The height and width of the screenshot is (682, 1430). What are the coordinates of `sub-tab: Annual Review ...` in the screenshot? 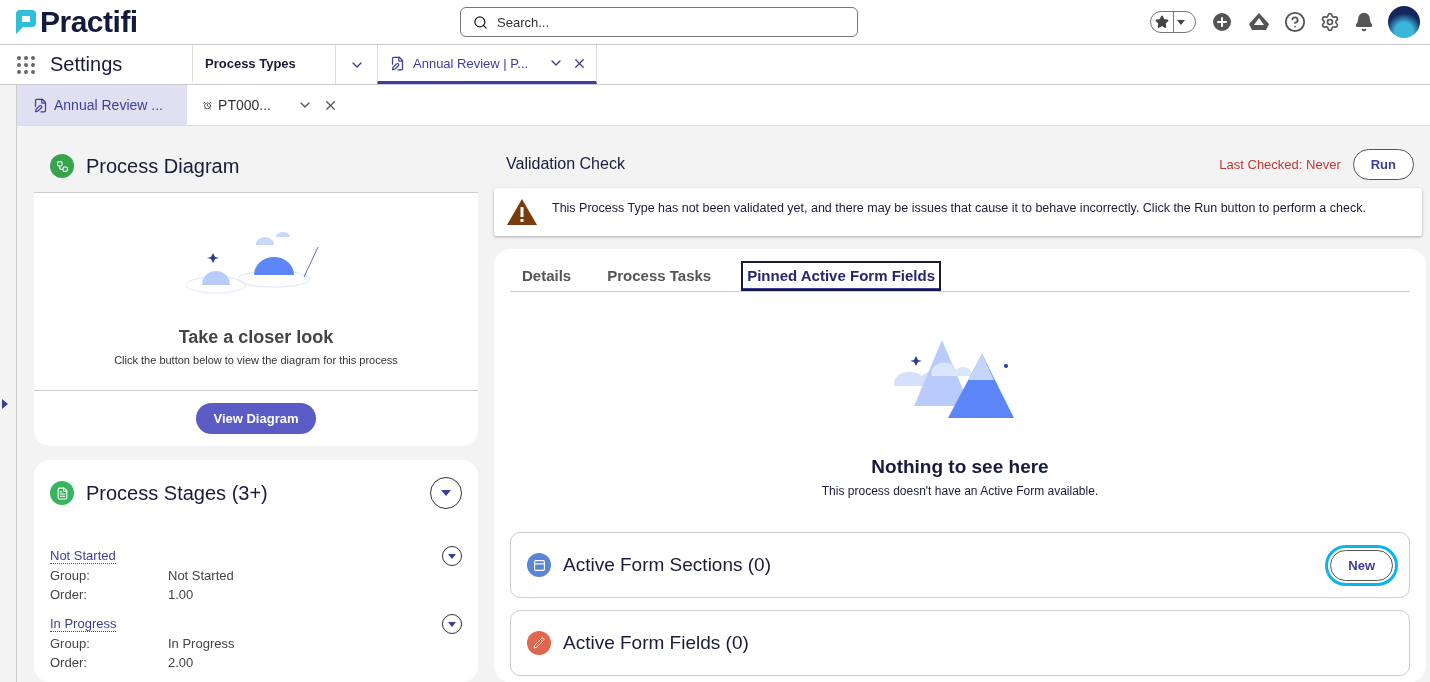 It's located at (102, 105).